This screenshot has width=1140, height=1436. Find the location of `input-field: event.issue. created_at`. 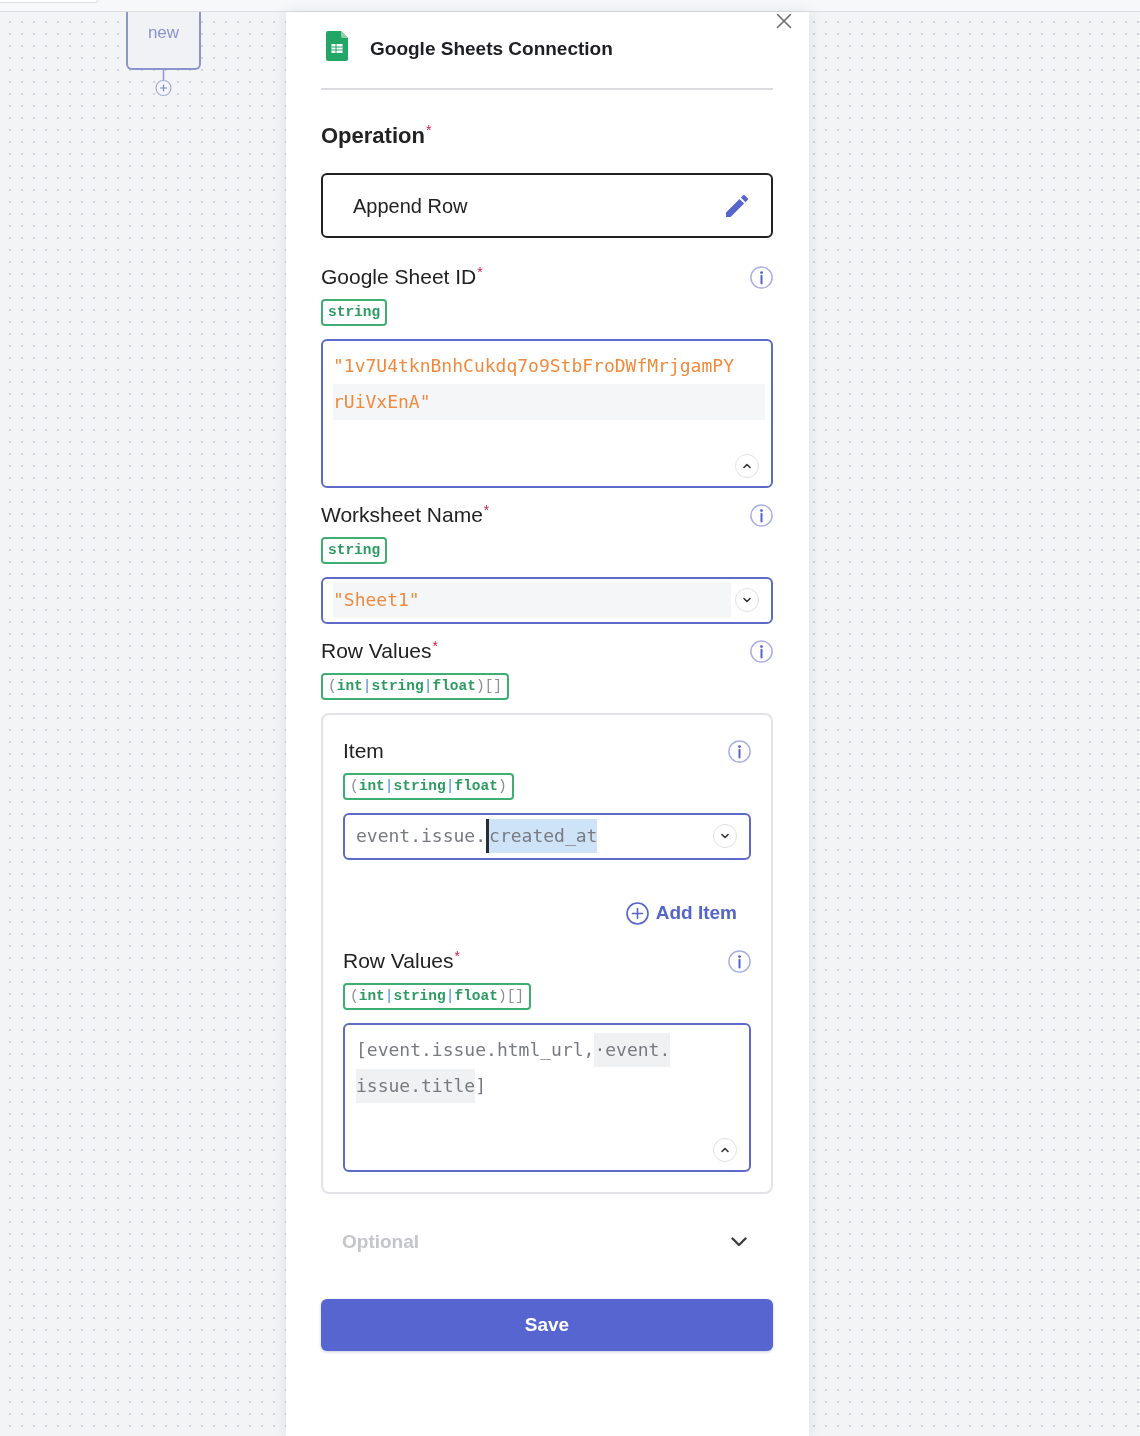

input-field: event.issue. created_at is located at coordinates (547, 836).